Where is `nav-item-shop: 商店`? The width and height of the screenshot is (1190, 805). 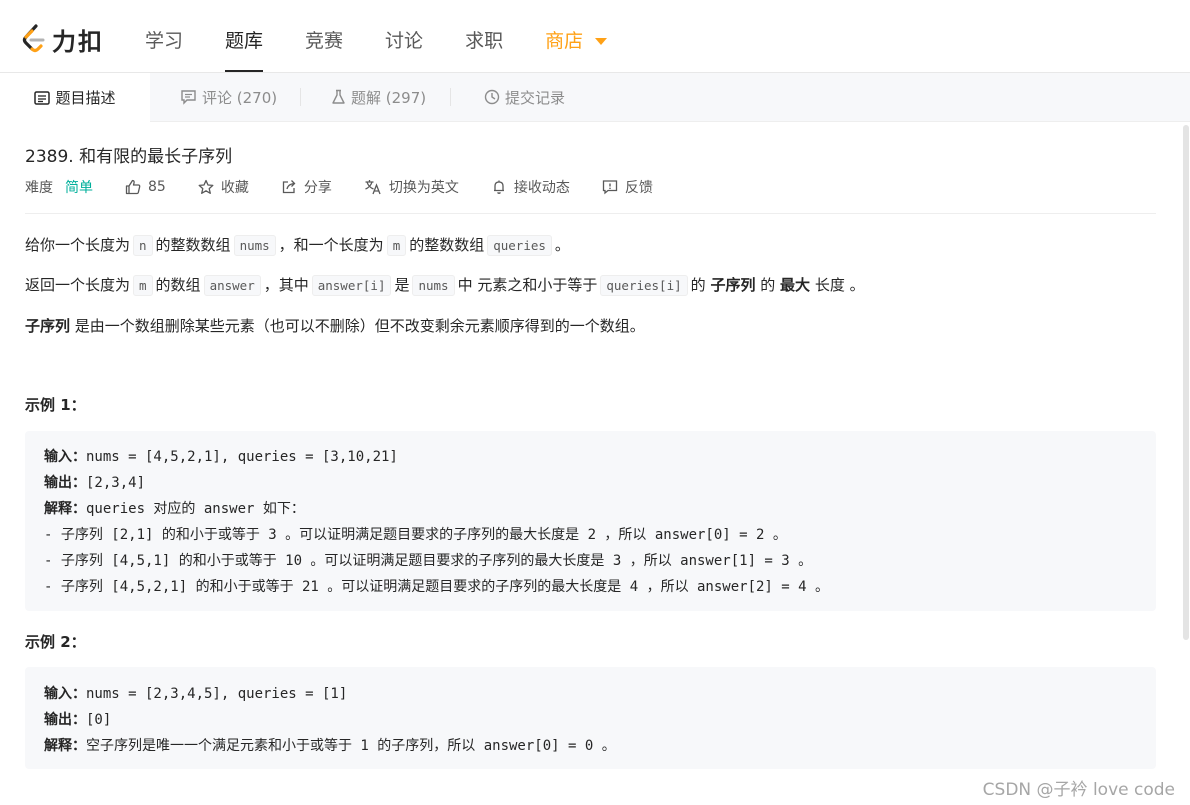
nav-item-shop: 商店 is located at coordinates (576, 36).